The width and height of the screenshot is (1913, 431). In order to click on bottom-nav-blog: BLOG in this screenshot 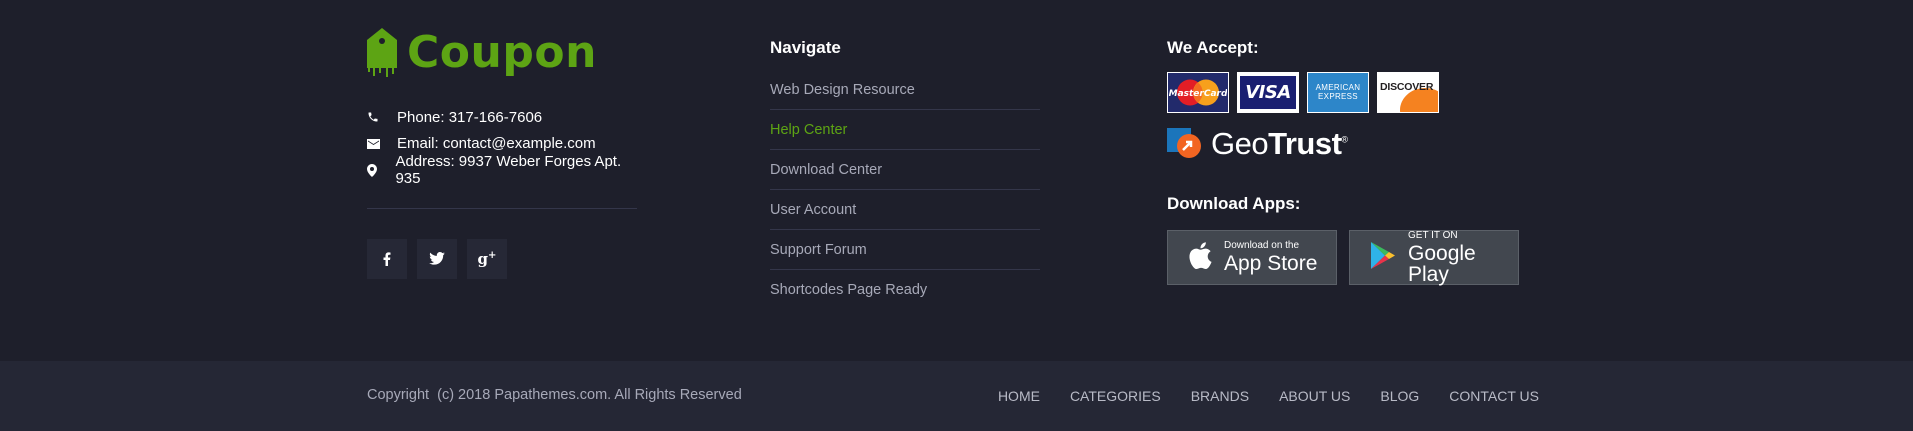, I will do `click(1399, 396)`.